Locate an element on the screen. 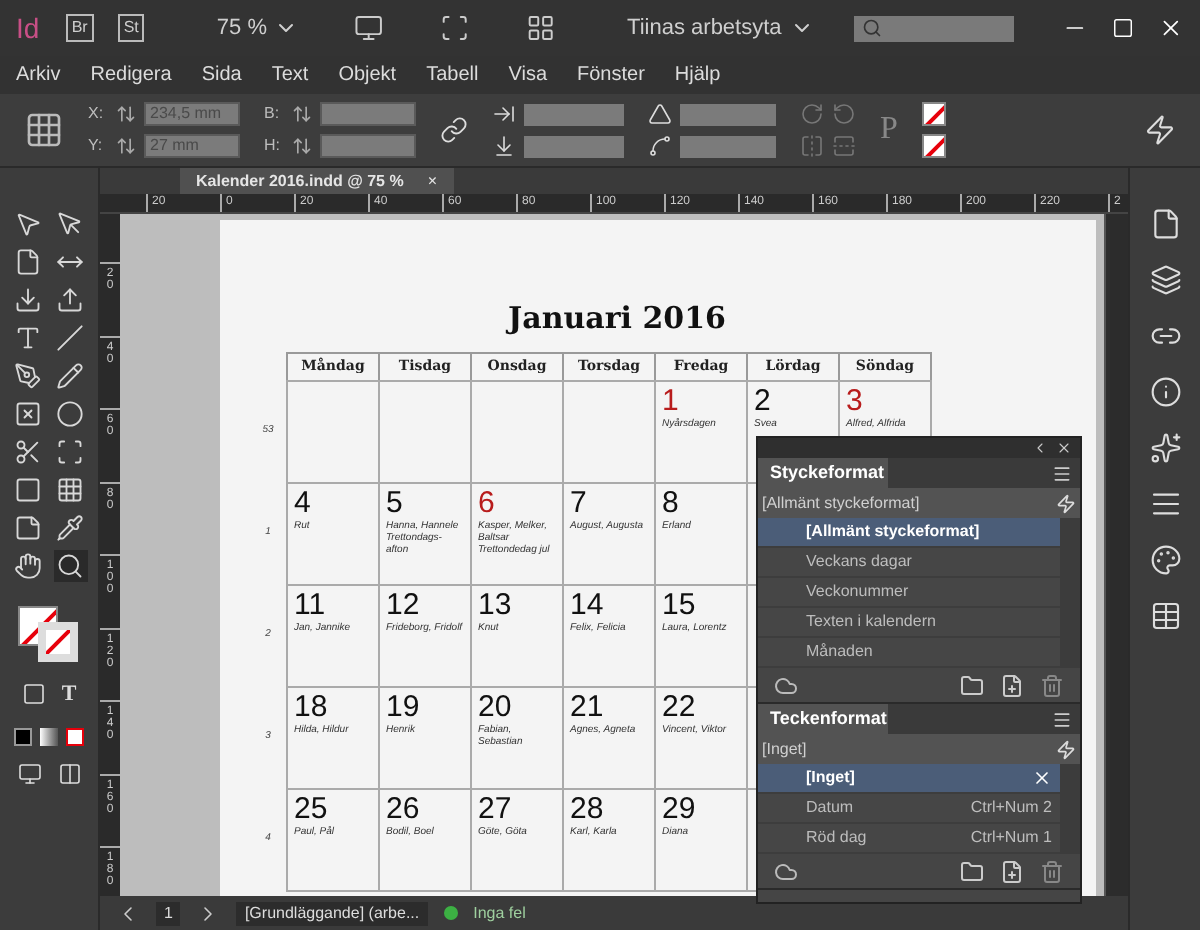 This screenshot has height=930, width=1200. shear-angle-icon is located at coordinates (660, 146).